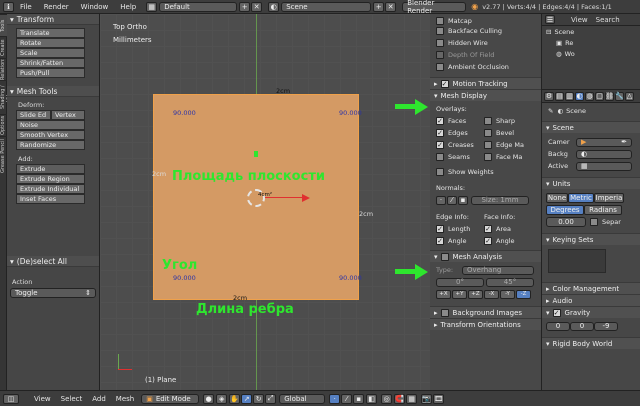 The width and height of the screenshot is (640, 406). I want to click on background-images-header: ▸ Background Images, so click(485, 312).